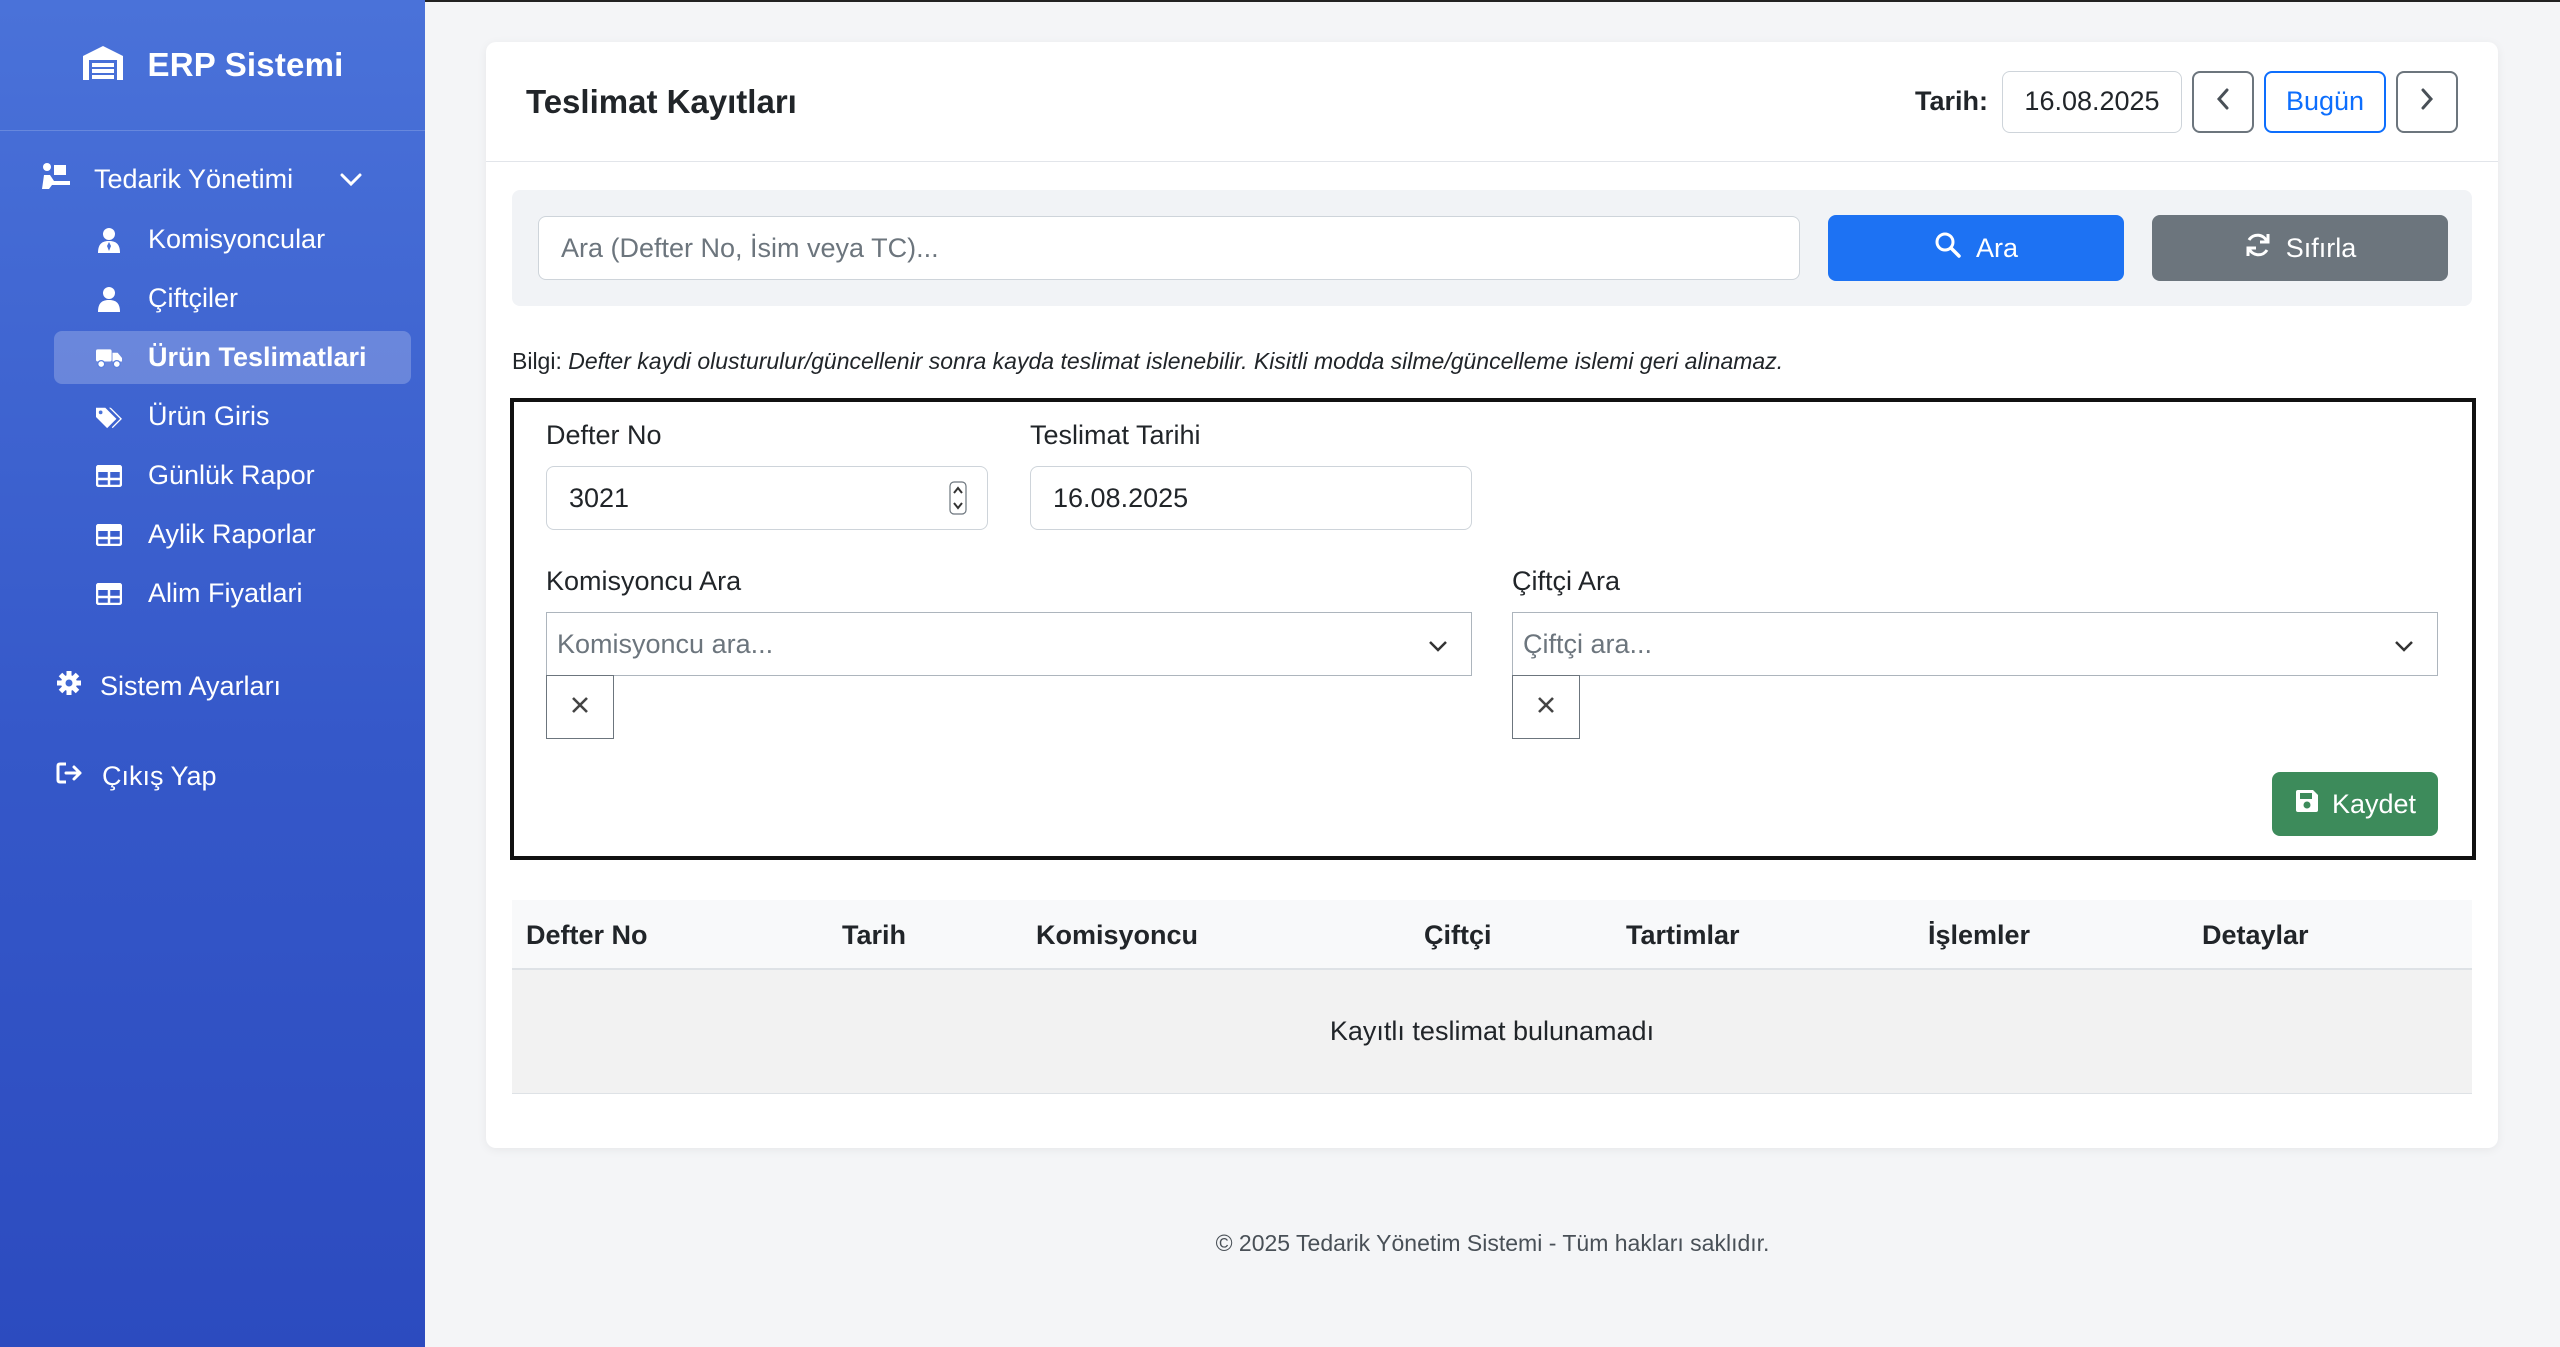  I want to click on sidebar-item-label: Komisyoncular, so click(237, 239).